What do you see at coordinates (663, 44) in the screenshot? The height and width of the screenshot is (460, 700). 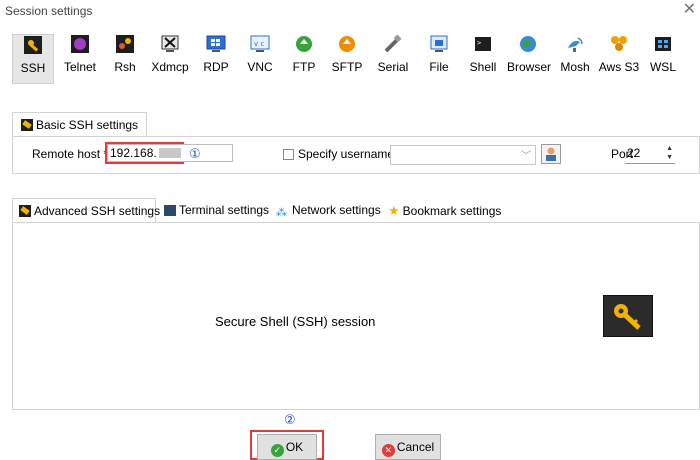 I see `wsl-icon` at bounding box center [663, 44].